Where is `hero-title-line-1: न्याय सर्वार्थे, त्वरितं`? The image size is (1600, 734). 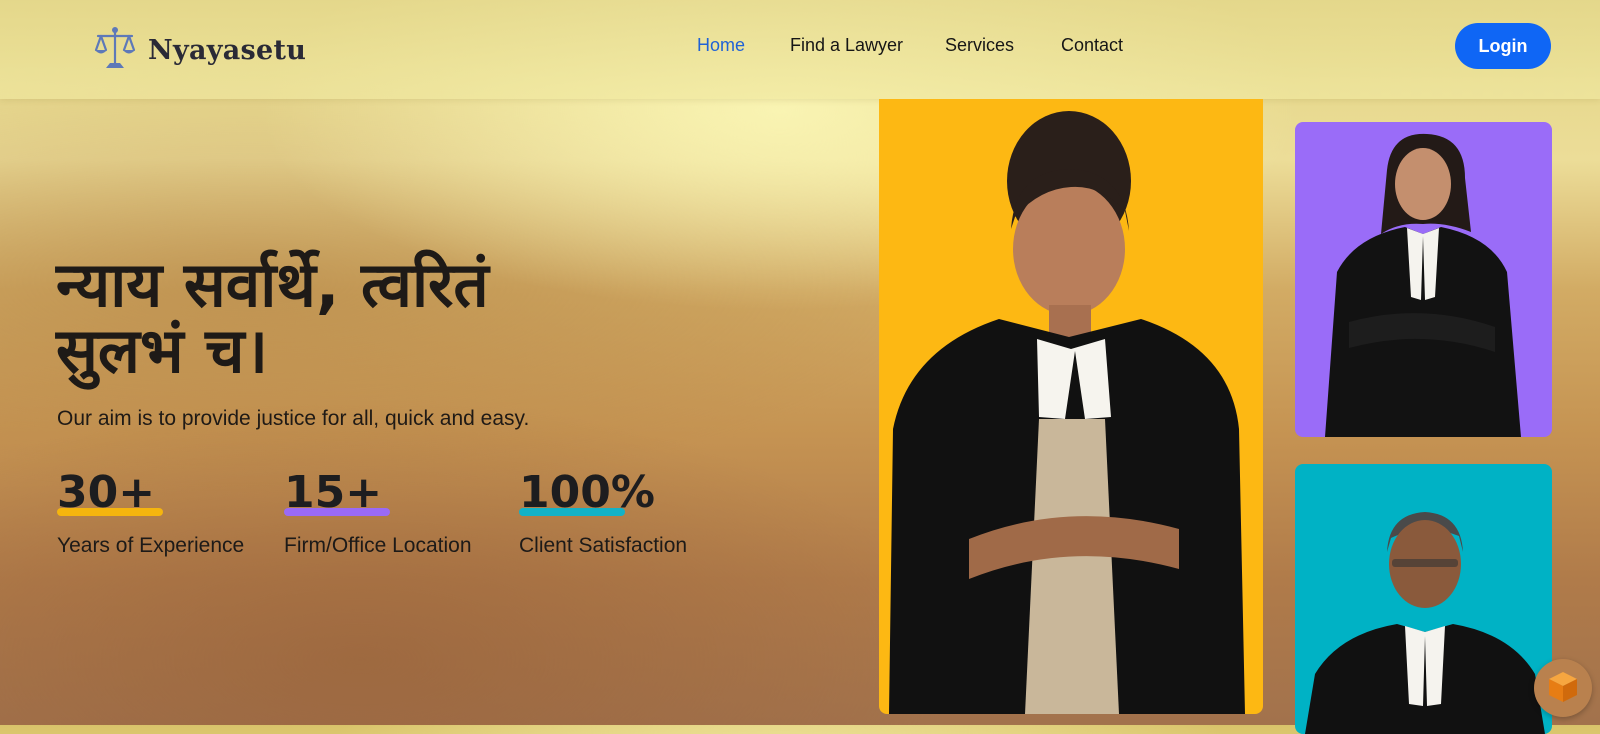 hero-title-line-1: न्याय सर्वार्थे, त्वरितं is located at coordinates (272, 284).